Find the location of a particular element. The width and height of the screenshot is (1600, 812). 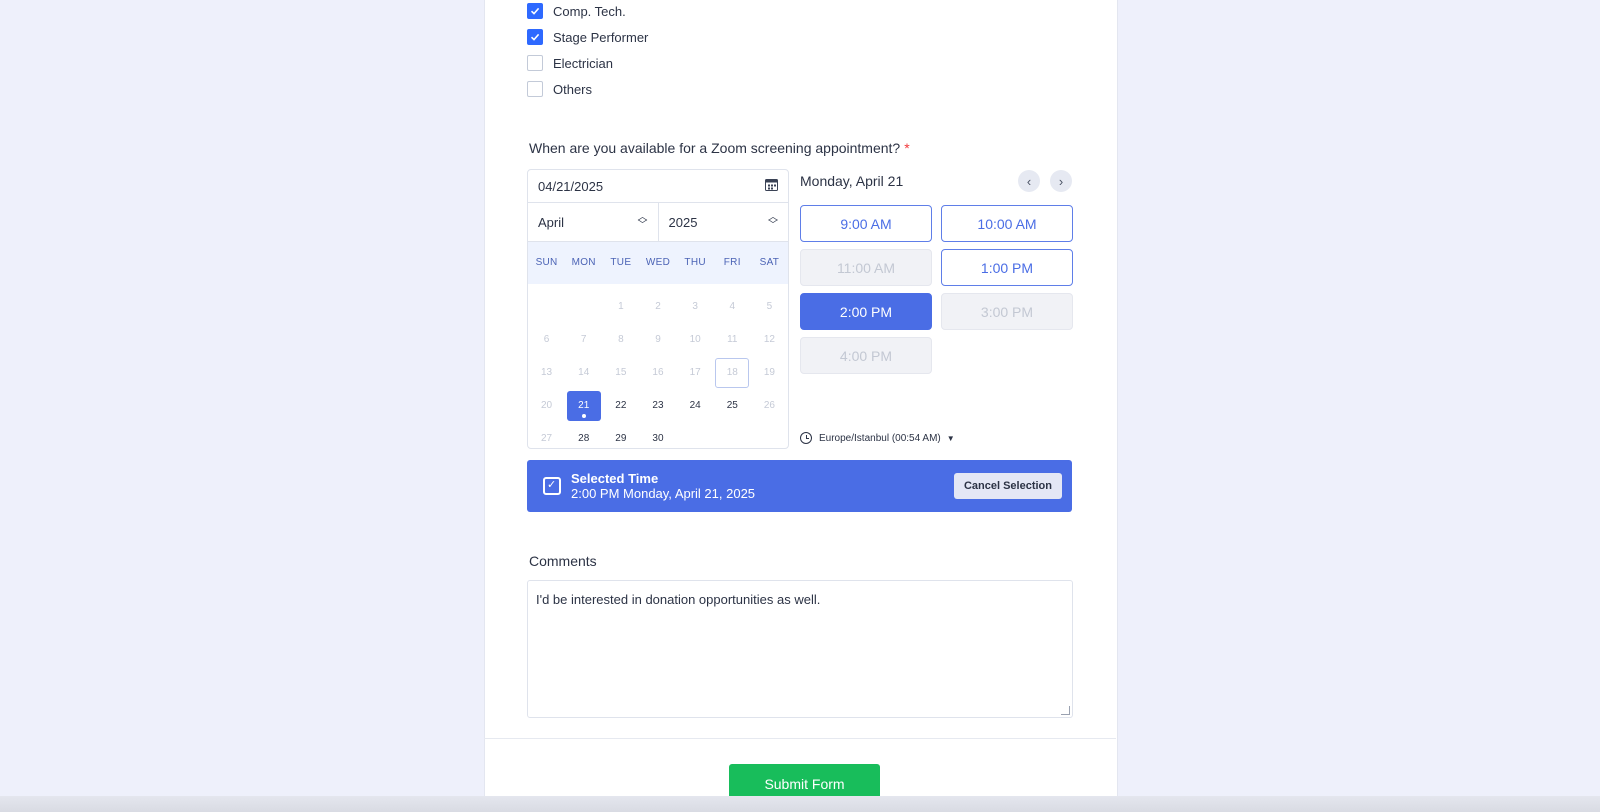

weekday-label: TUE is located at coordinates (621, 262).